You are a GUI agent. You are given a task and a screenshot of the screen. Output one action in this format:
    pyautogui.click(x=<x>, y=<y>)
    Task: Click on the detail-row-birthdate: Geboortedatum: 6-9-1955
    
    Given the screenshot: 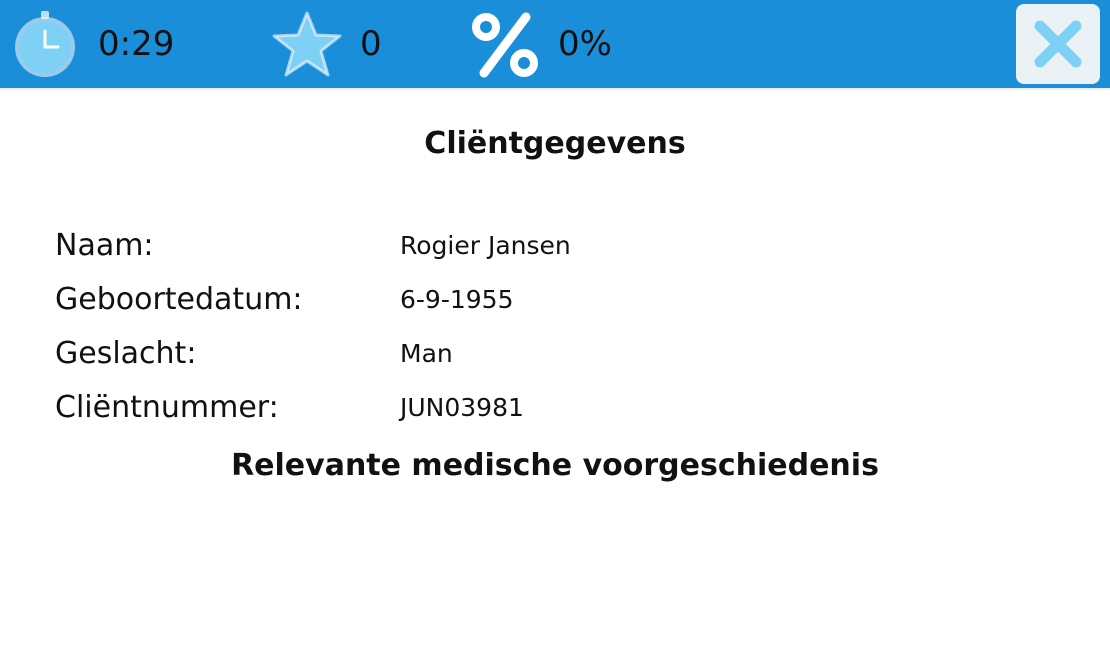 What is the action you would take?
    pyautogui.click(x=505, y=299)
    